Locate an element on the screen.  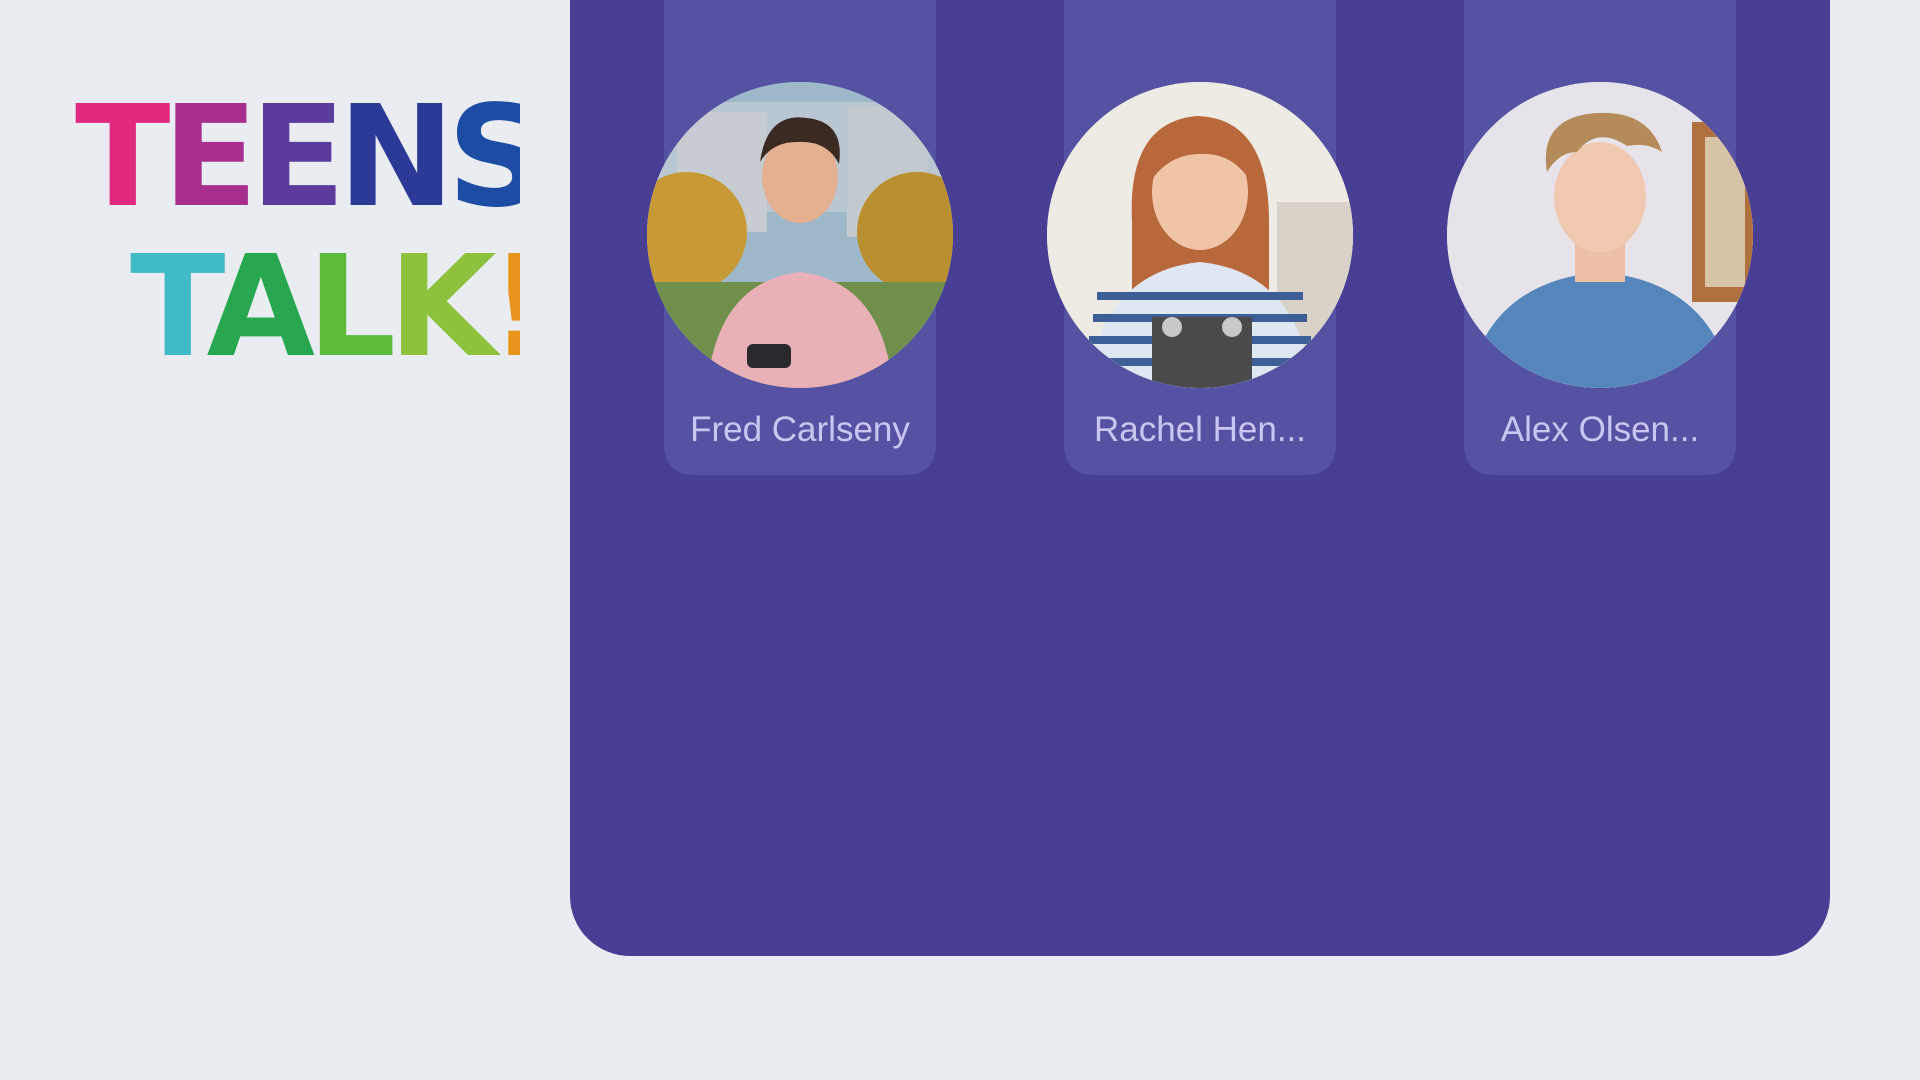
logo-letter: L is located at coordinates (350, 298).